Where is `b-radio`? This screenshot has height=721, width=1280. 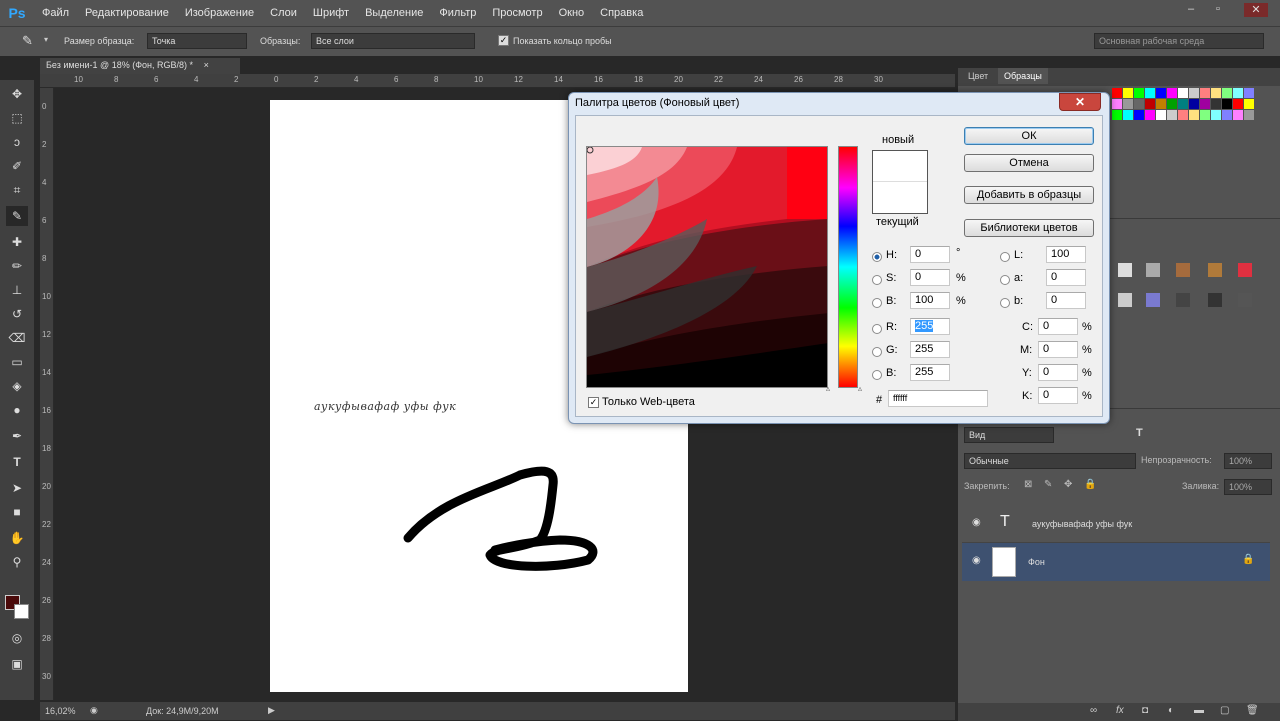
b-radio is located at coordinates (877, 303).